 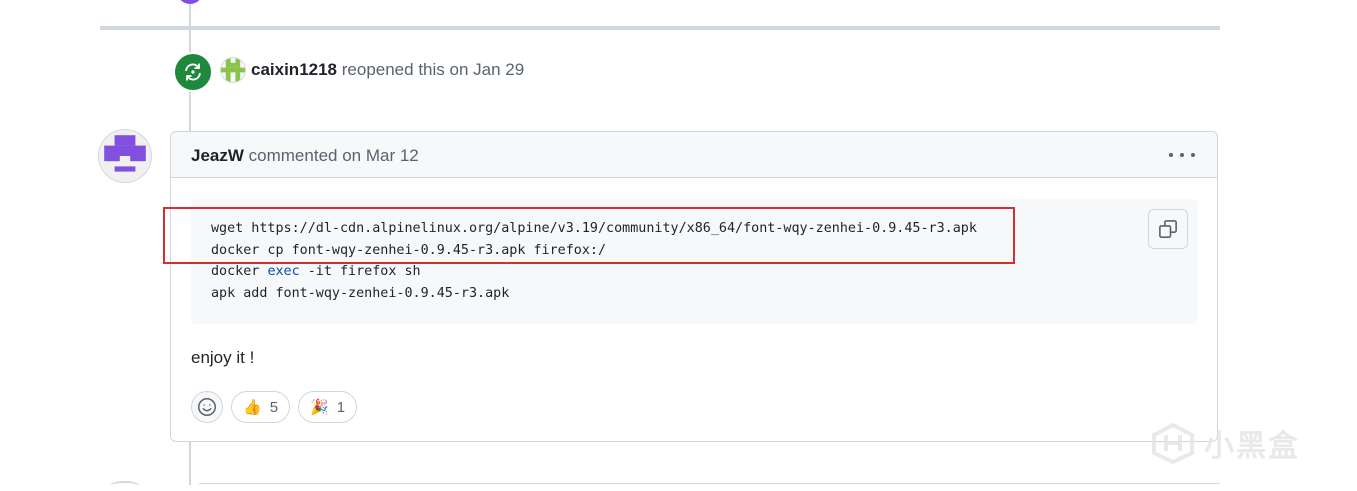 I want to click on comment-author-link: JeazW, so click(x=217, y=155).